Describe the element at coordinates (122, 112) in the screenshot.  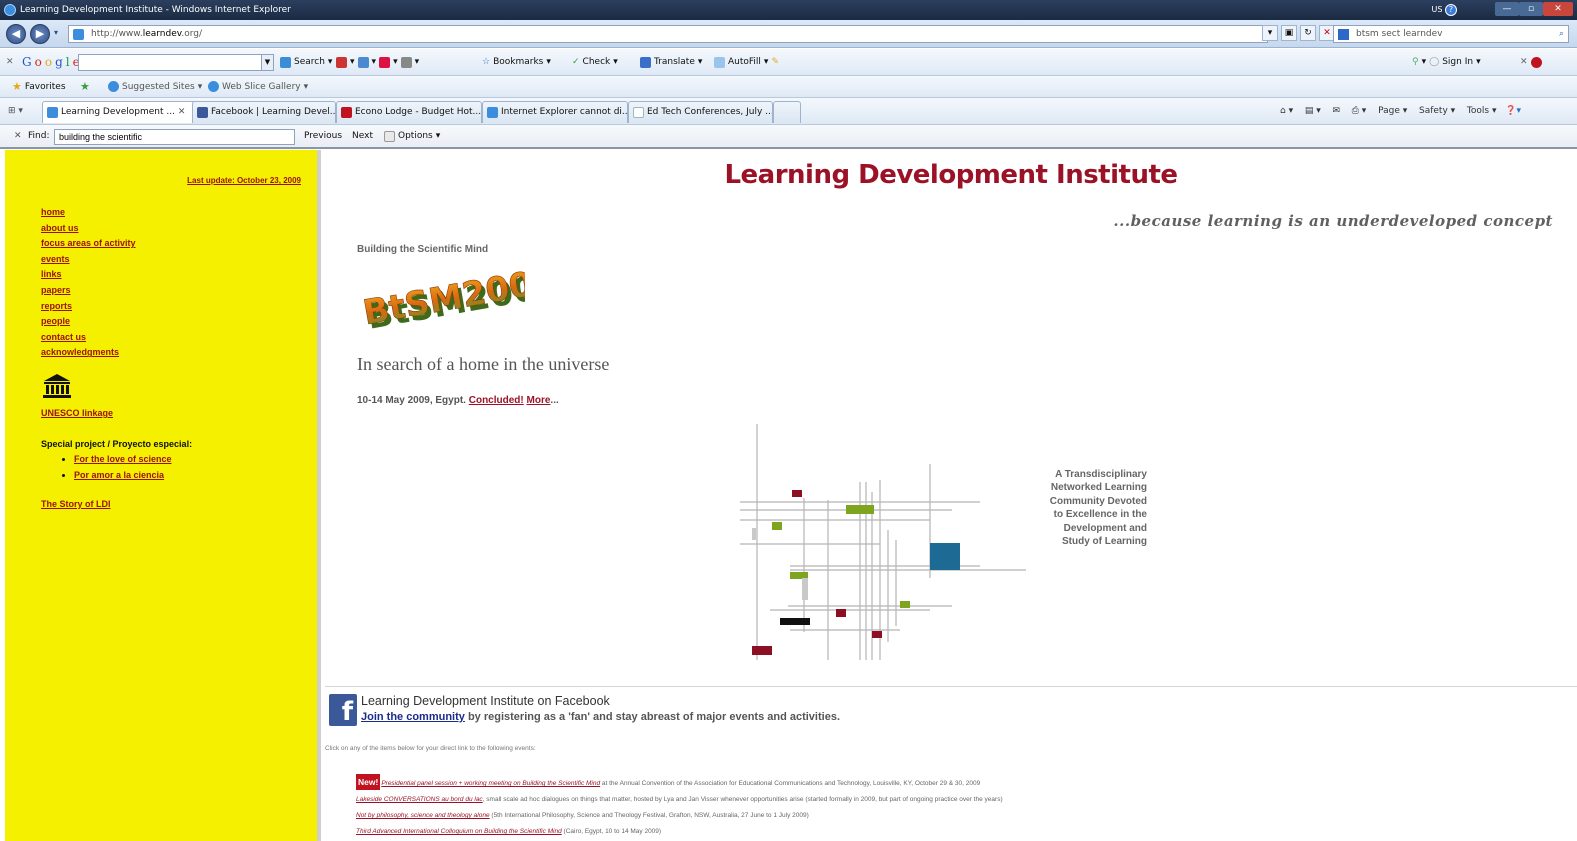
I see `tab-learndev: Learning Development ... ✕` at that location.